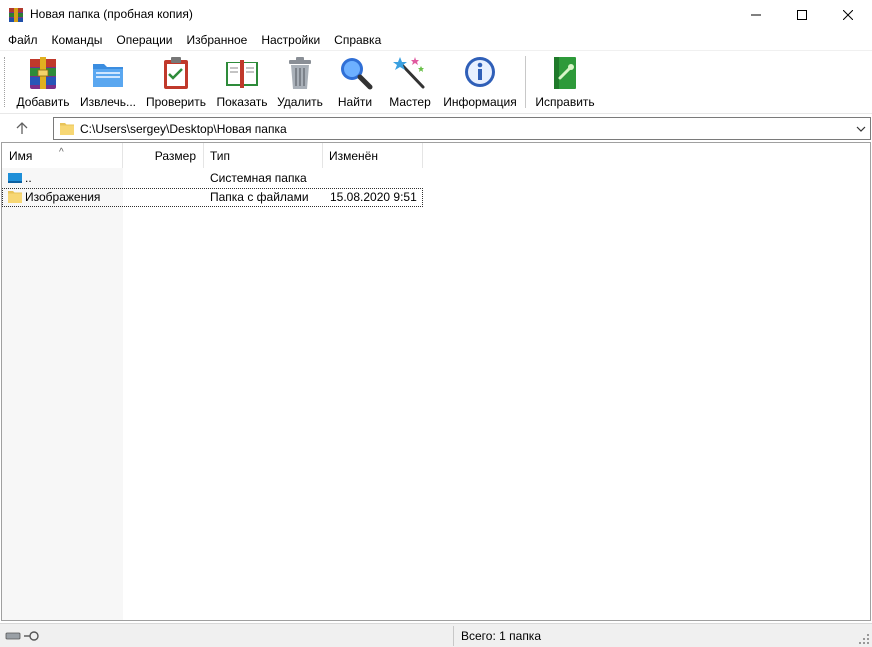 The height and width of the screenshot is (647, 872). I want to click on column-header-modified: Изменён, so click(373, 155).